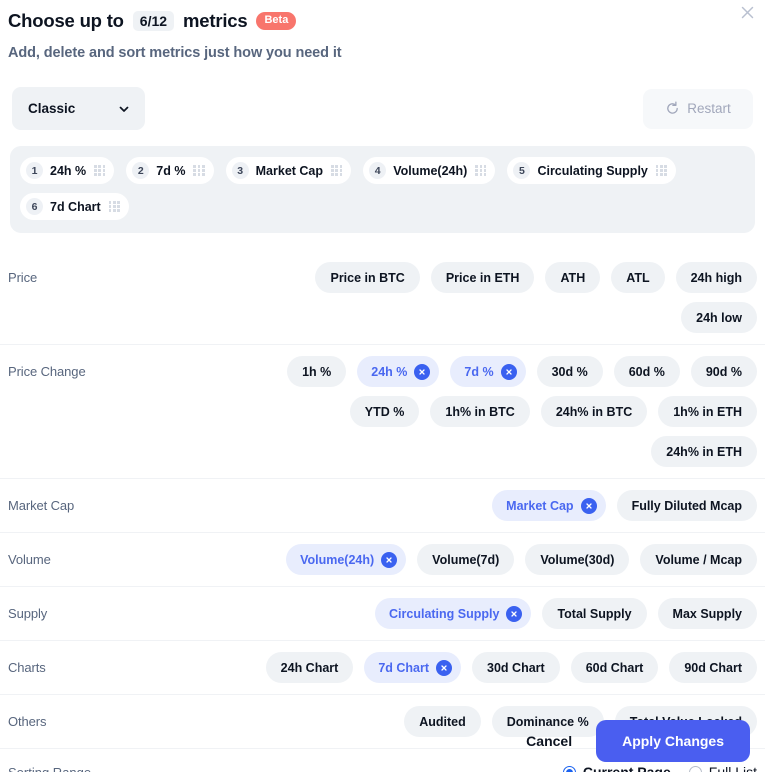 Image resolution: width=765 pixels, height=772 pixels. Describe the element at coordinates (170, 170) in the screenshot. I see `selected-metric-chip: 2 7d %` at that location.